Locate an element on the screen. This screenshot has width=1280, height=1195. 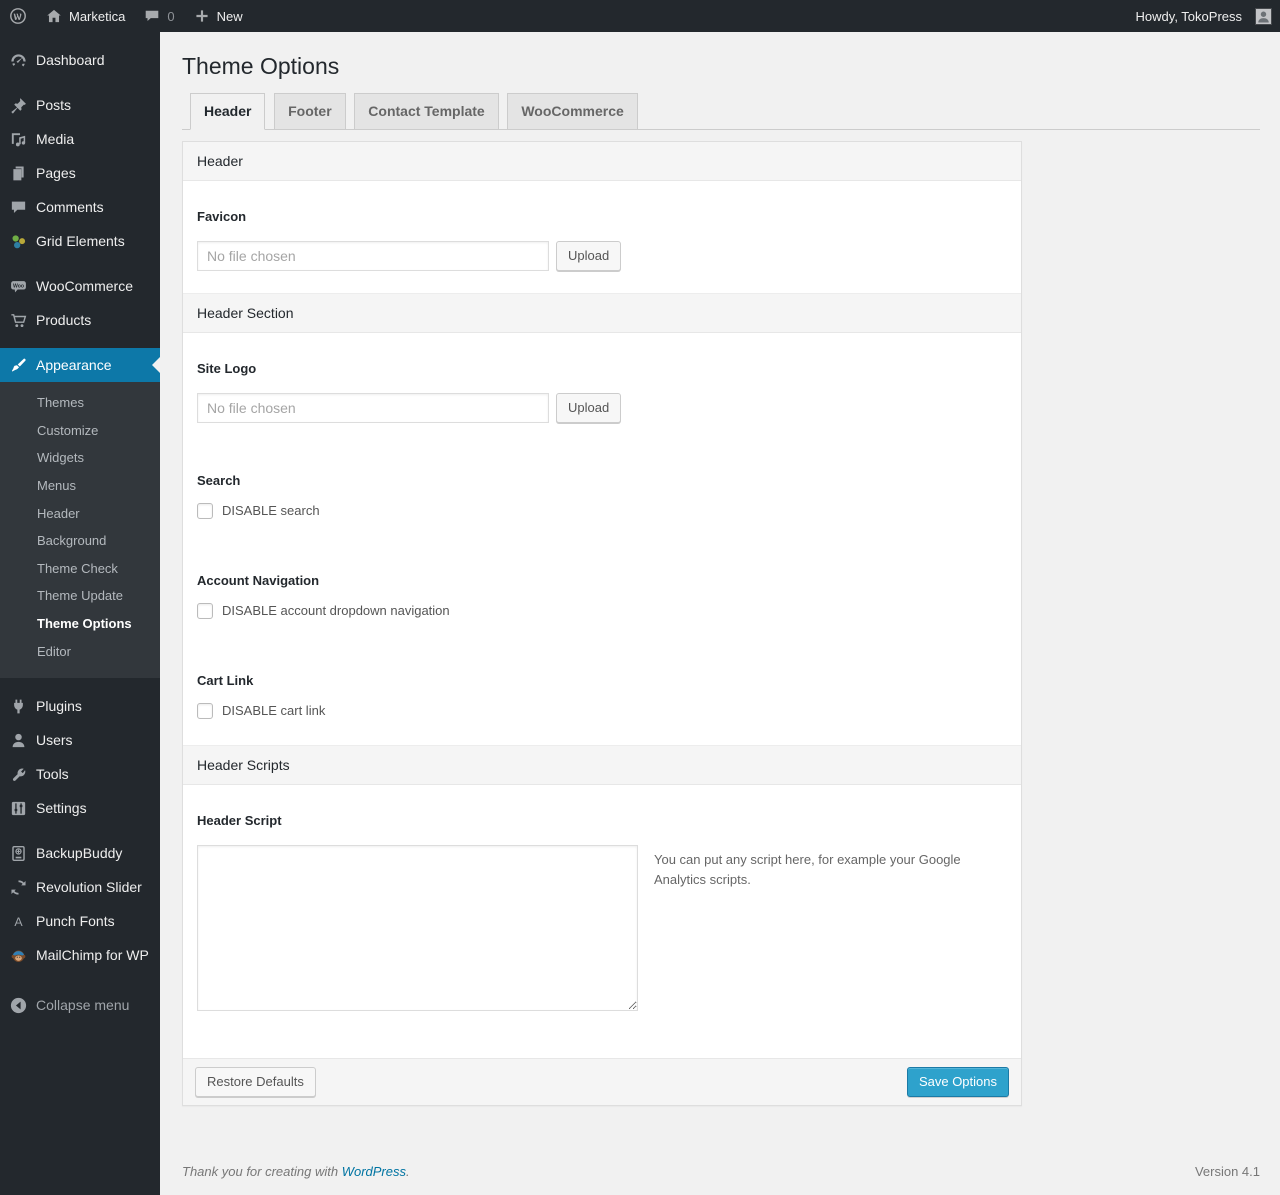
section-header: Header is located at coordinates (602, 161).